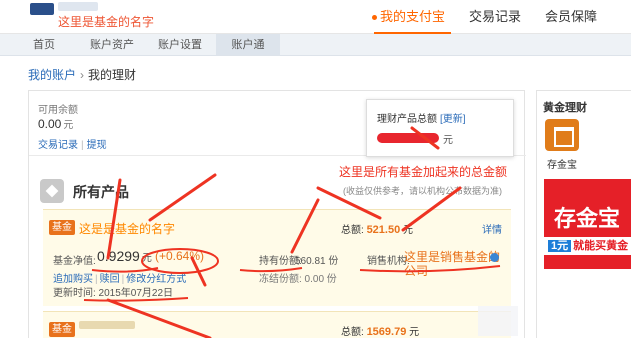 This screenshot has width=631, height=338. I want to click on blur-patch, so click(498, 321).